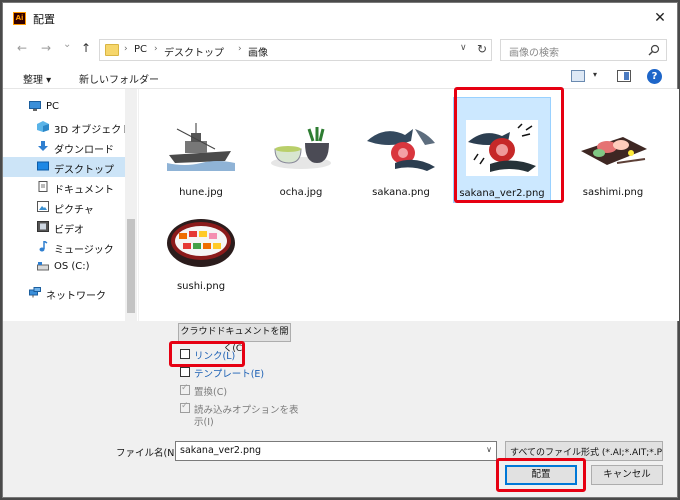  Describe the element at coordinates (84, 190) in the screenshot. I see `sidebar-item-label: ドキュメント` at that location.